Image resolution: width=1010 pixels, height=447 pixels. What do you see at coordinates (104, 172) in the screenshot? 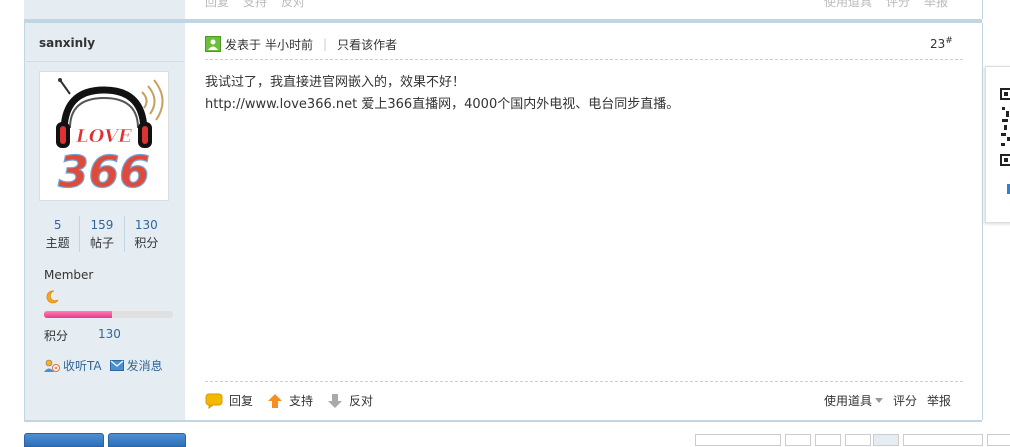
I see `avatar-logo-text: 366` at bounding box center [104, 172].